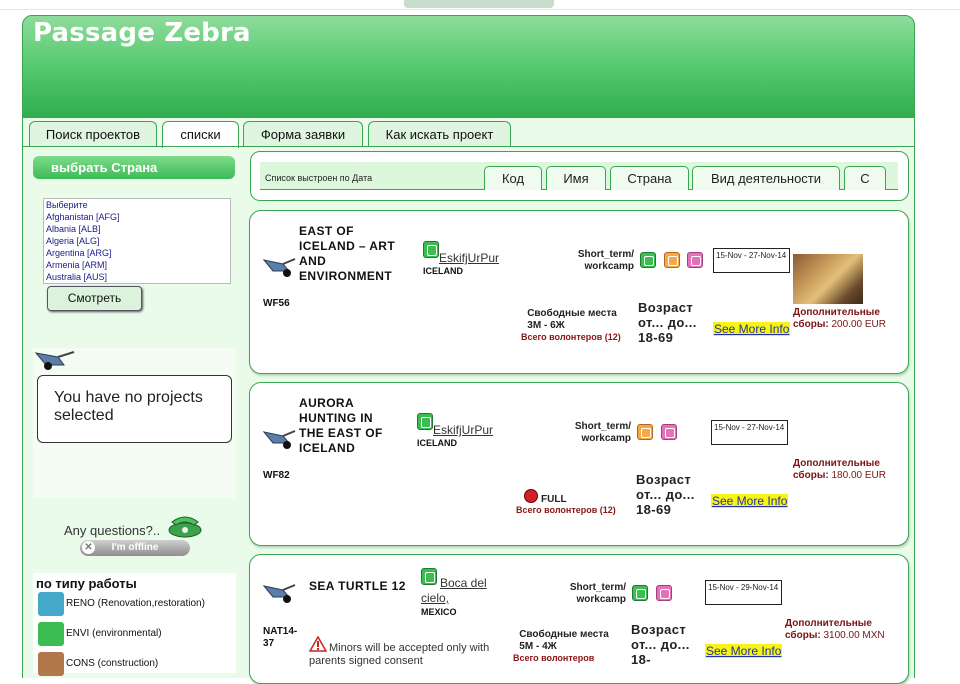 This screenshot has width=960, height=684. What do you see at coordinates (459, 591) in the screenshot?
I see `organization-link: Boca del cielo,` at bounding box center [459, 591].